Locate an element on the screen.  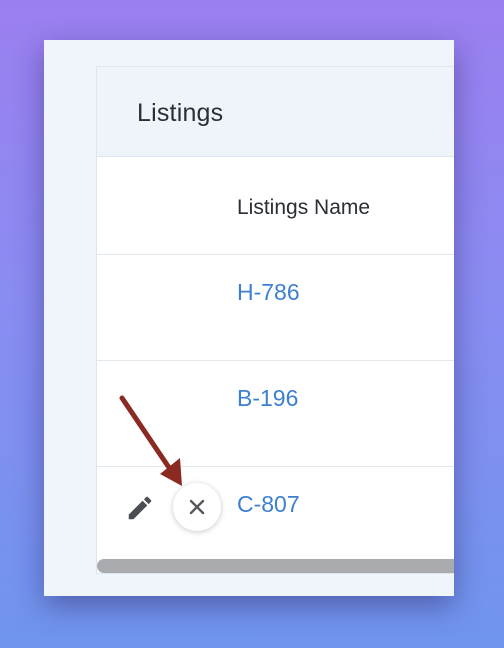
pencil-icon is located at coordinates (140, 508).